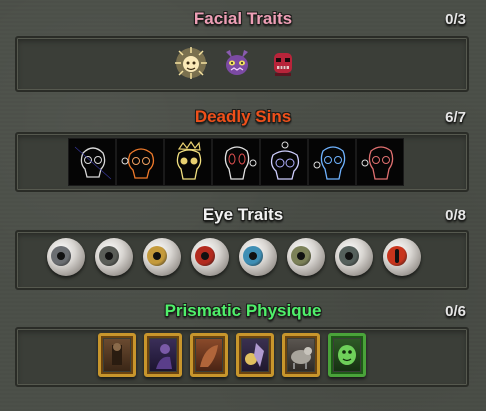 The width and height of the screenshot is (486, 411). Describe the element at coordinates (243, 310) in the screenshot. I see `section-title: Prismatic Physique` at that location.